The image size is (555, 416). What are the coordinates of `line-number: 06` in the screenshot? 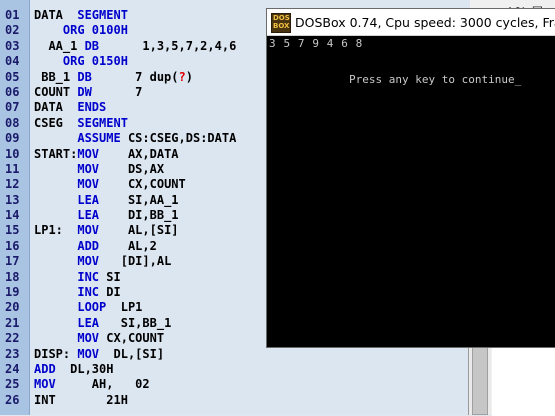 It's located at (12, 91).